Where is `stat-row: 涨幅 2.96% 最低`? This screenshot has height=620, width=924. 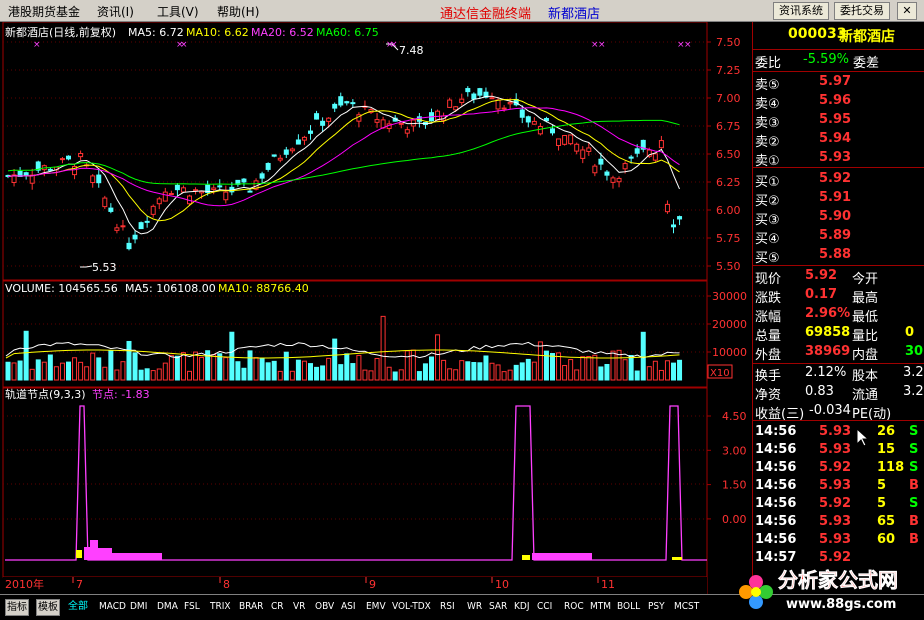
stat-row: 涨幅 2.96% 最低 is located at coordinates (838, 315).